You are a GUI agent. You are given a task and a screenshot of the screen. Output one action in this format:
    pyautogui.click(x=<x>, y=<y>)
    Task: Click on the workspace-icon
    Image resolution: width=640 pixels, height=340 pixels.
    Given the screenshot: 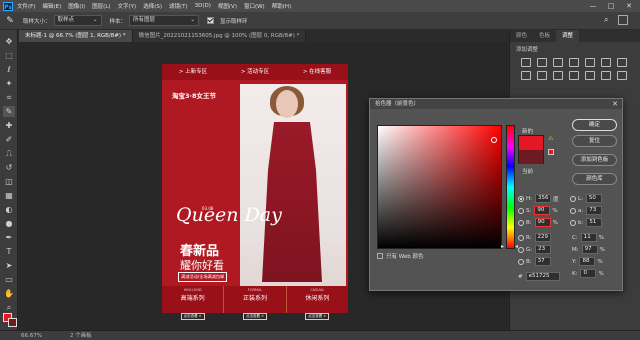 What is the action you would take?
    pyautogui.click(x=623, y=20)
    